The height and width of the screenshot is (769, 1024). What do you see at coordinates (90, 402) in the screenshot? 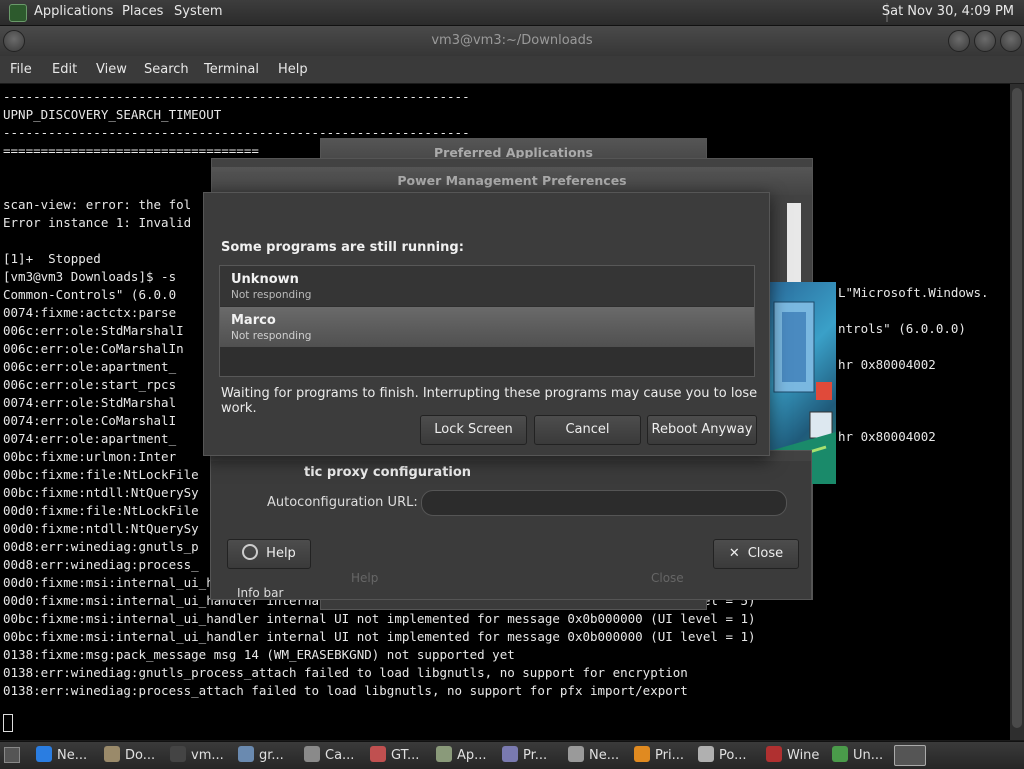
I see `terminal-line: 0074:err:ole:StdMarshal` at bounding box center [90, 402].